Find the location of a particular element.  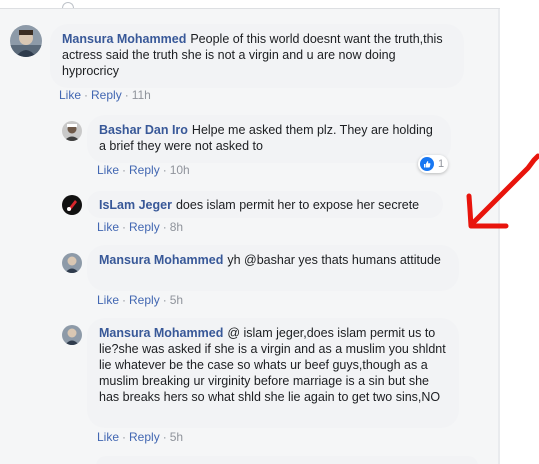

comment-actions: Like · Reply · 11h is located at coordinates (105, 95).